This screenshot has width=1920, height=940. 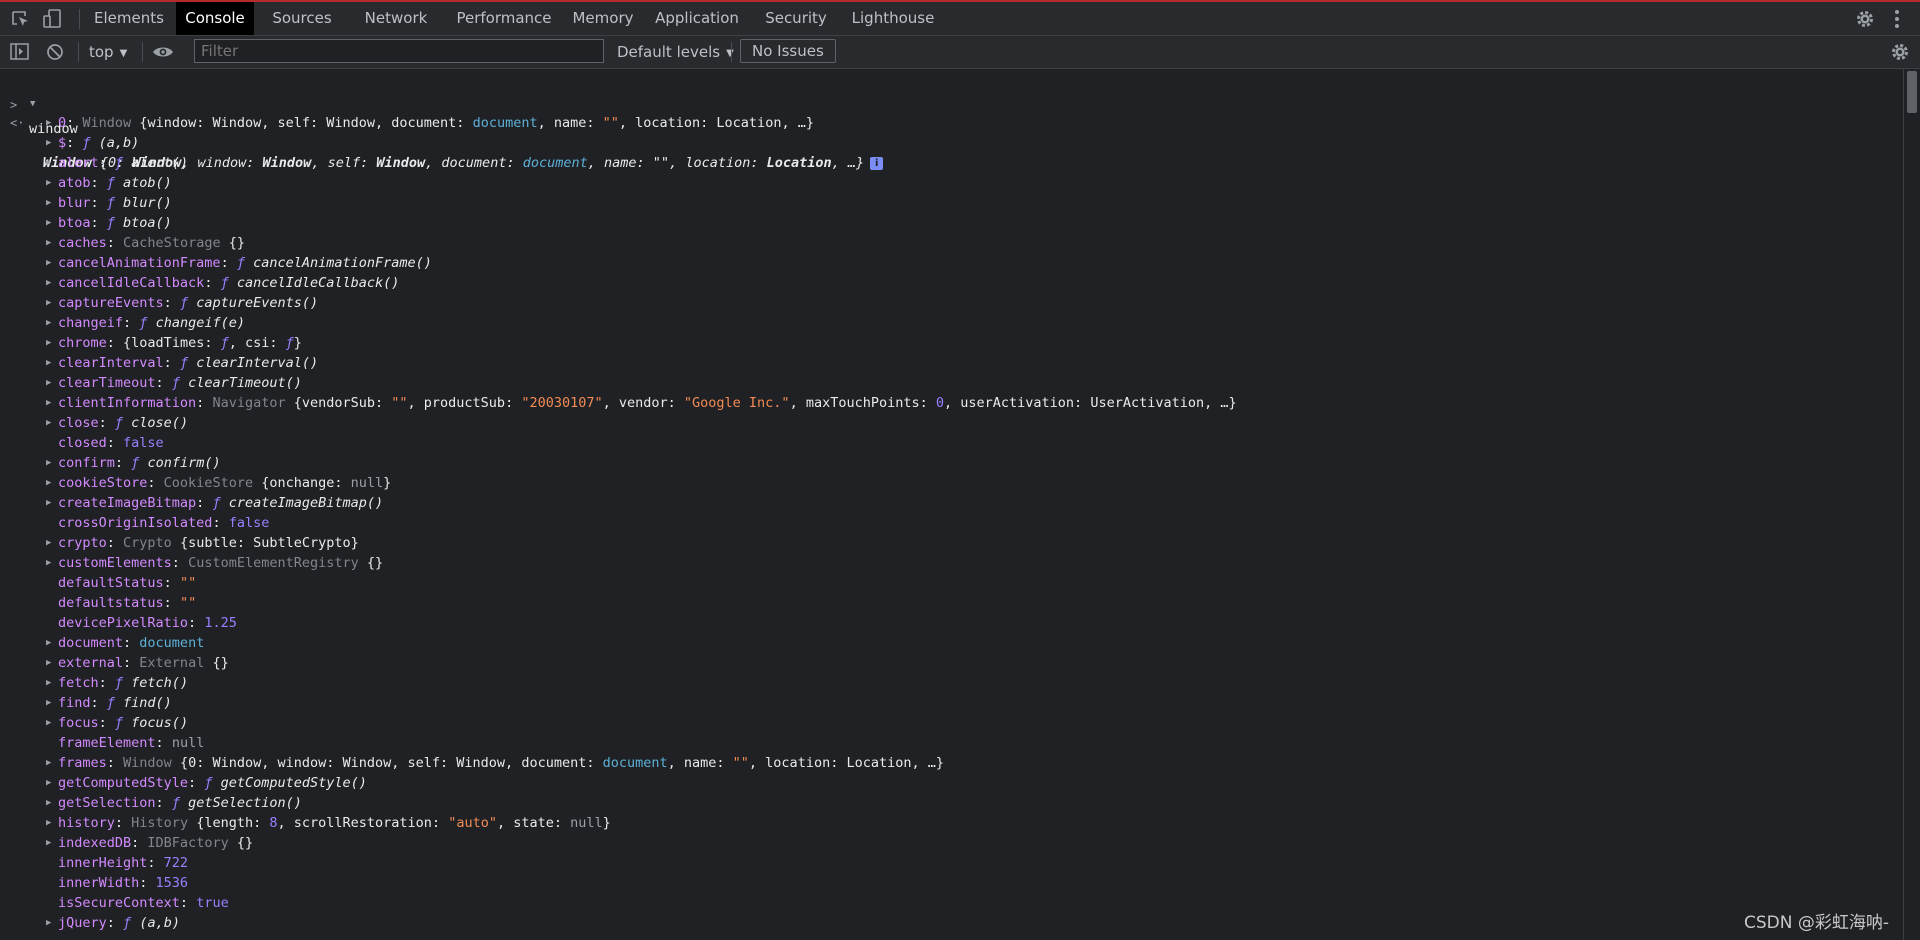 I want to click on filter-input, so click(x=399, y=51).